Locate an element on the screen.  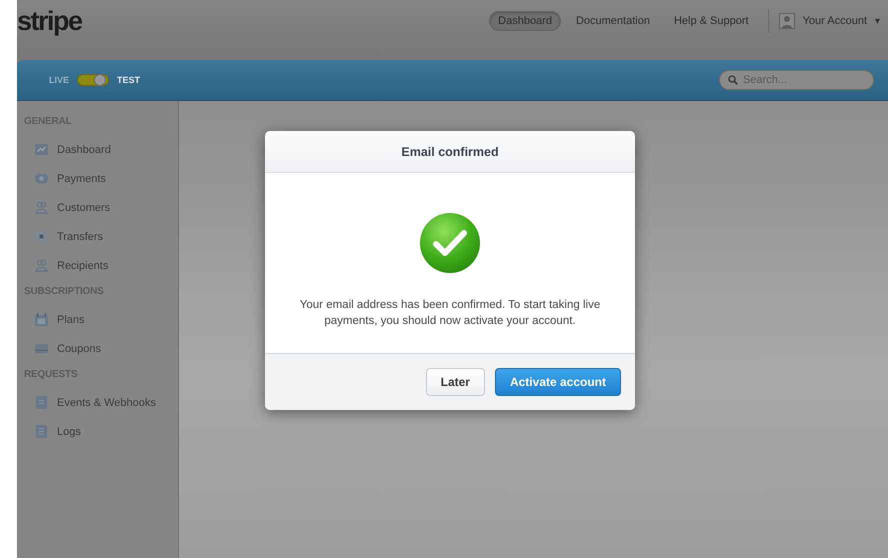
sidebar-item: Transfers is located at coordinates (97, 236).